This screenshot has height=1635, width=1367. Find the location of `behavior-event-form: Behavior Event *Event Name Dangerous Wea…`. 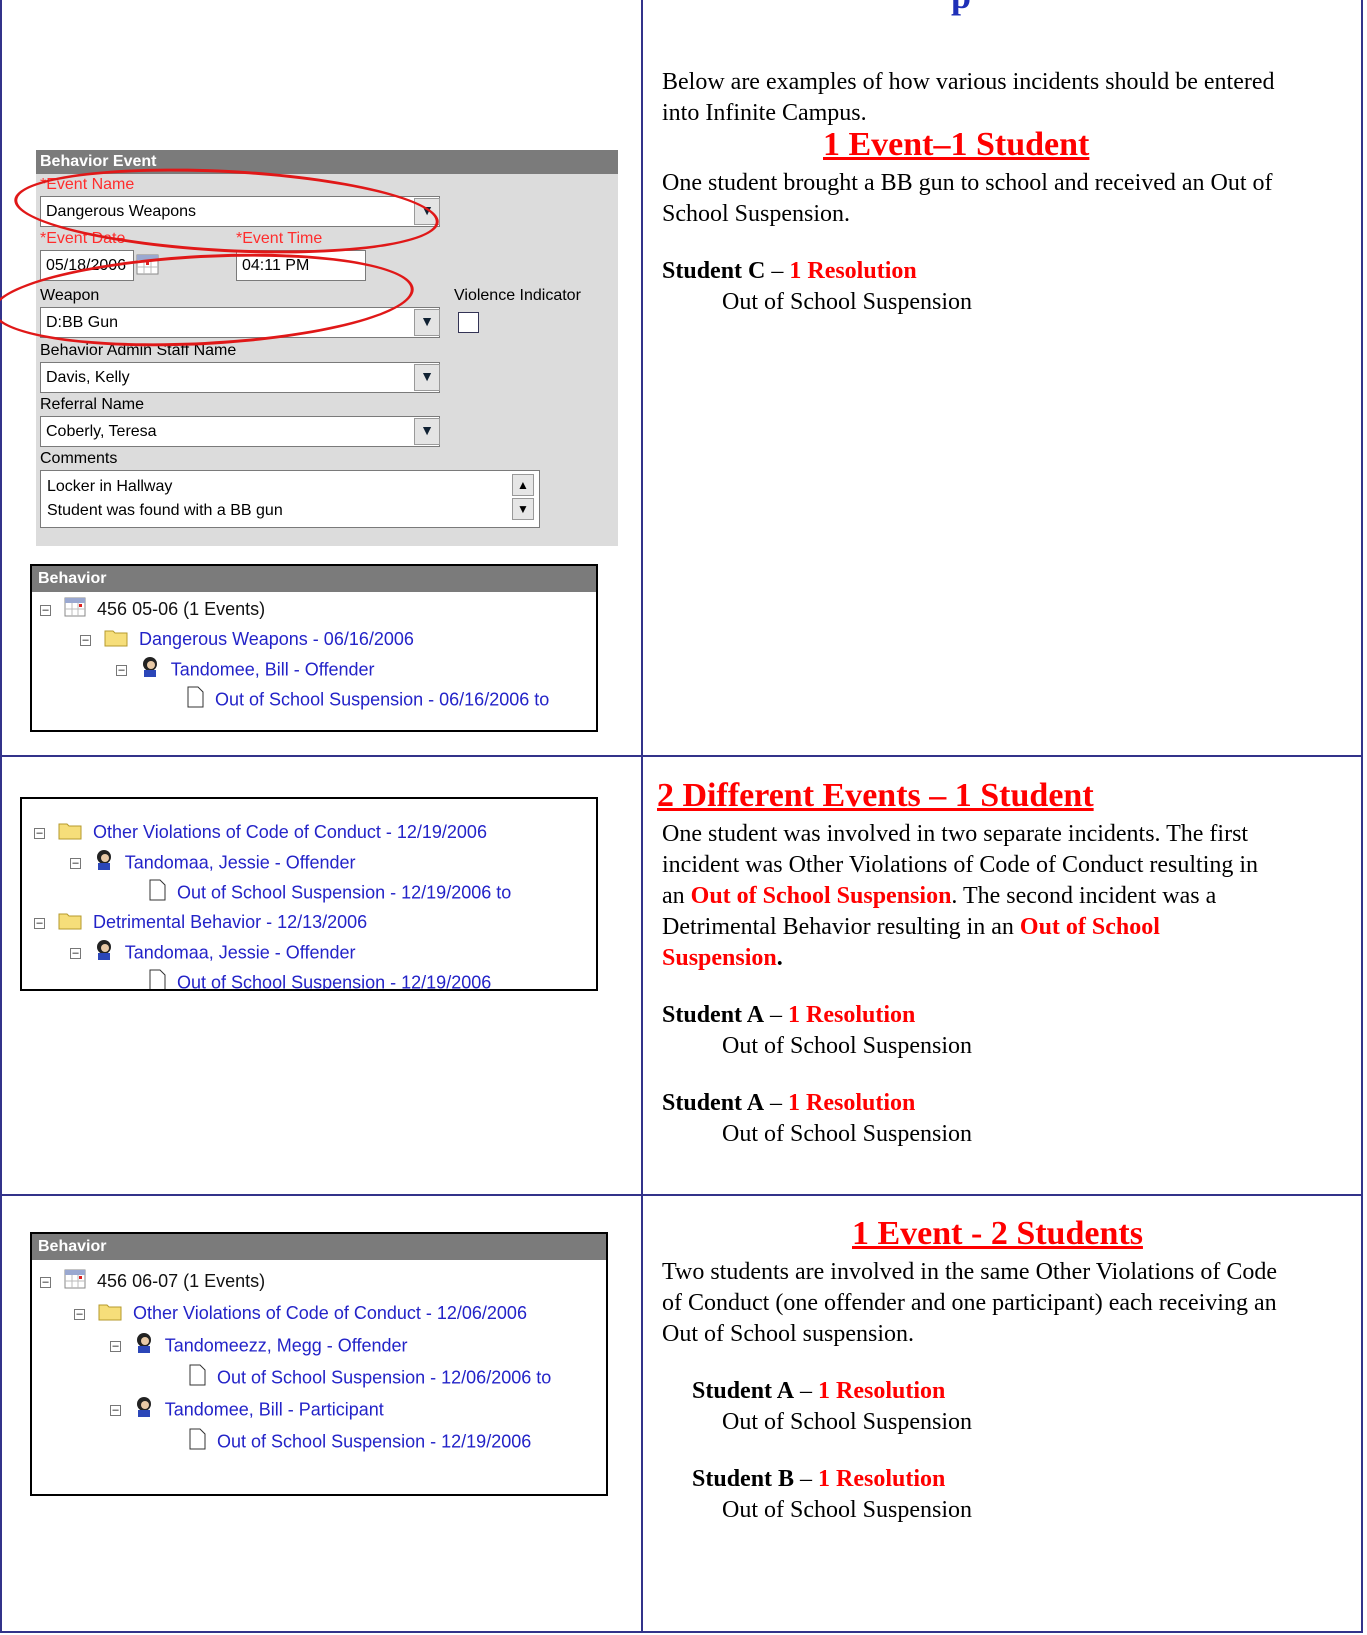

behavior-event-form: Behavior Event *Event Name Dangerous Wea… is located at coordinates (327, 348).